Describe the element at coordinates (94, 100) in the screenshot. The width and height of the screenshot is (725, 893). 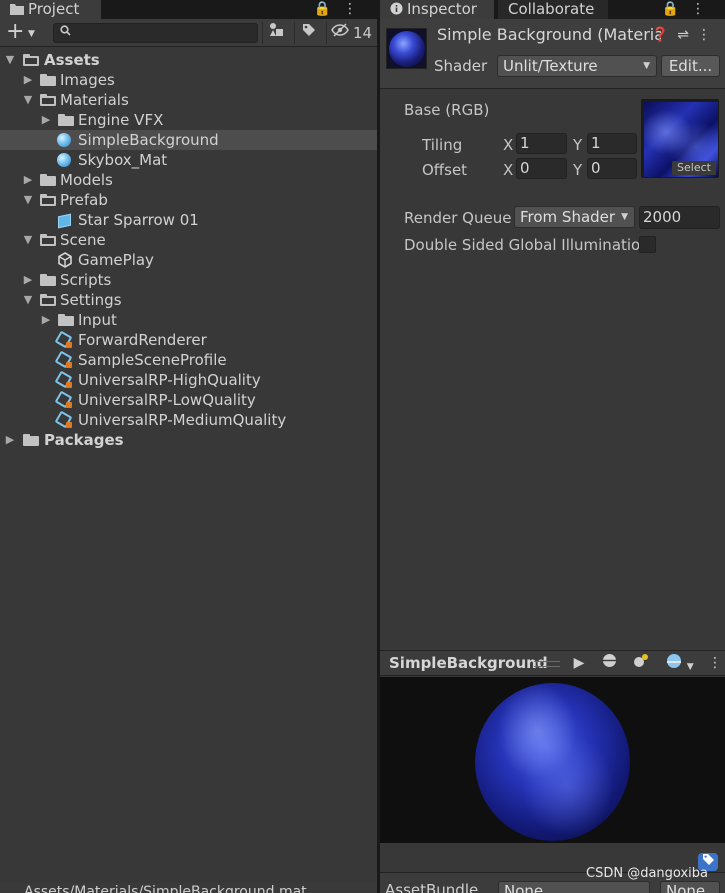
I see `tree-item-label: Materials` at that location.